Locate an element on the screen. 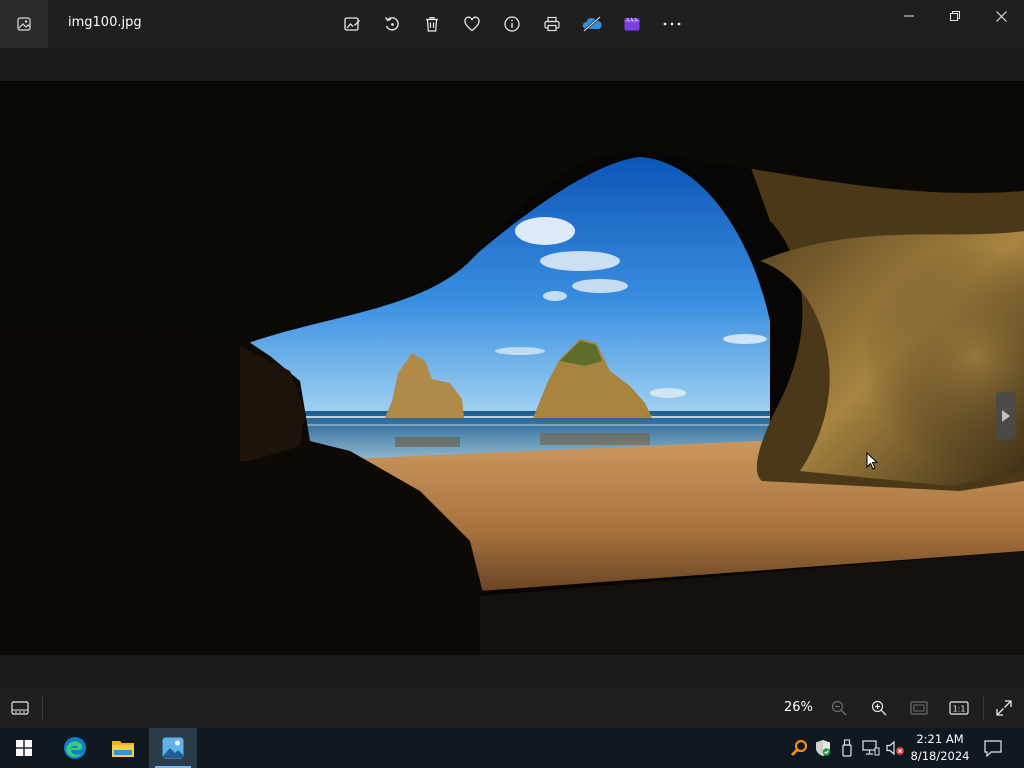 The width and height of the screenshot is (1024, 768). fullscreen-expand-icon is located at coordinates (1004, 708).